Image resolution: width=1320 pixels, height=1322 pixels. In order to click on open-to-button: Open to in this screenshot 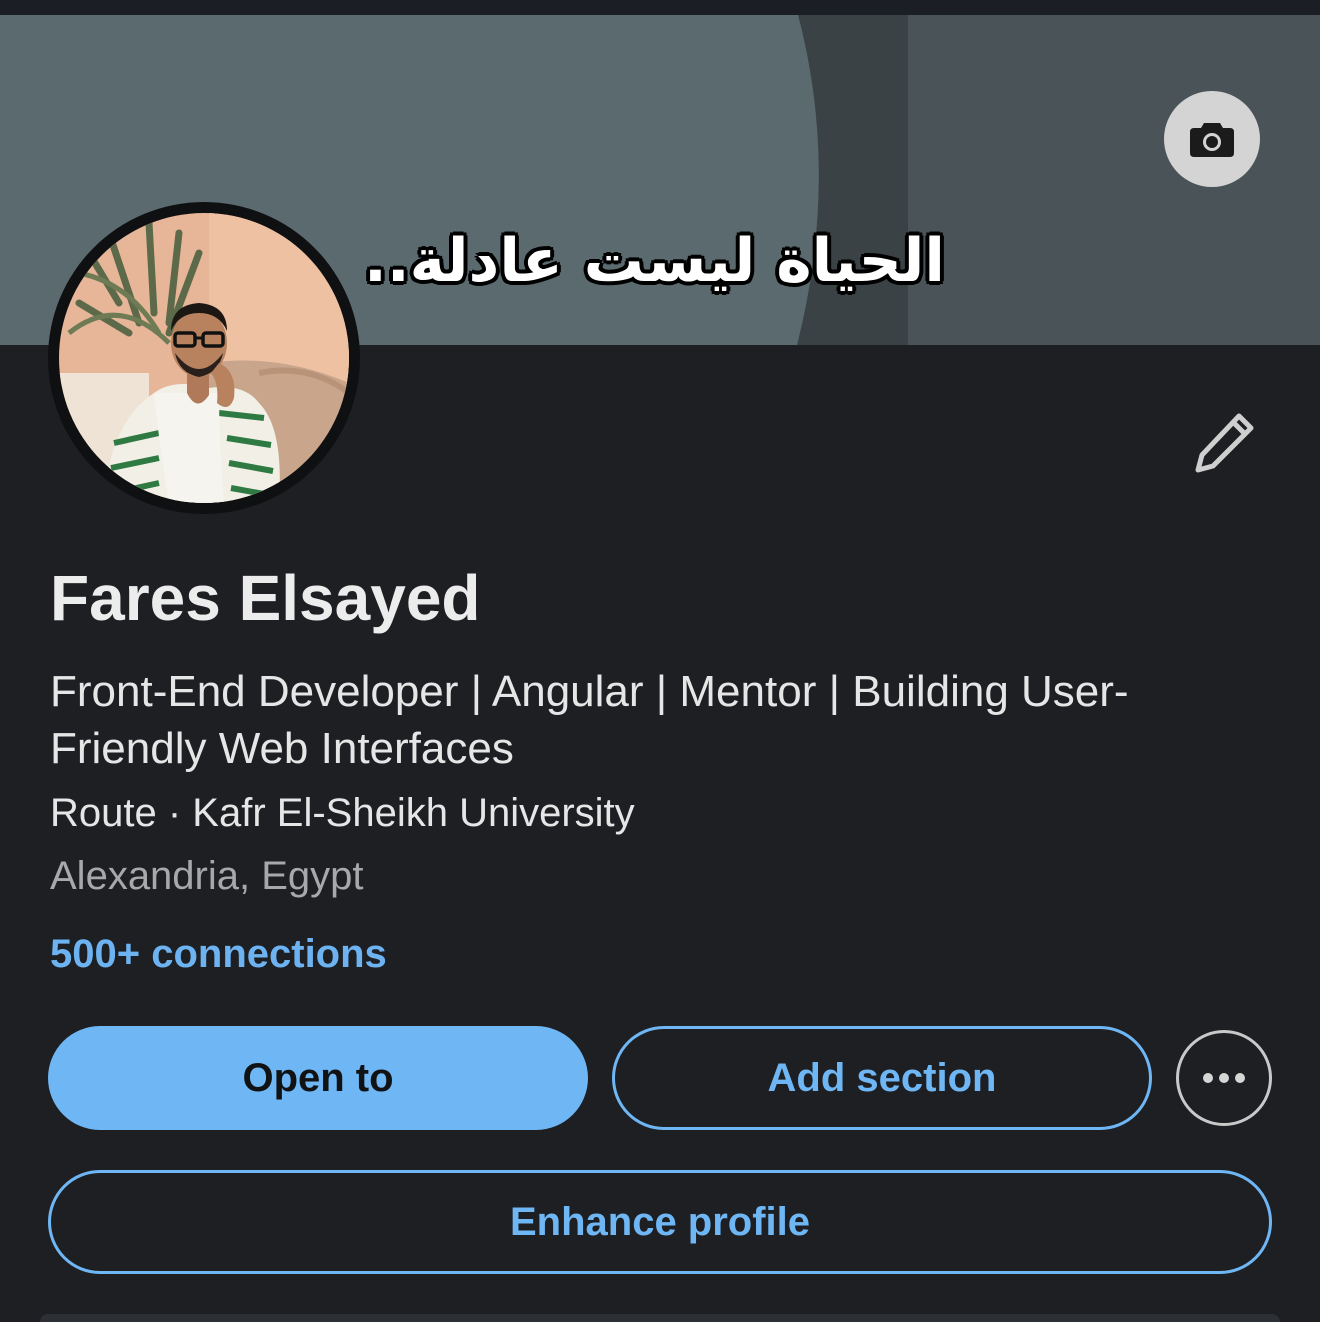, I will do `click(318, 1078)`.